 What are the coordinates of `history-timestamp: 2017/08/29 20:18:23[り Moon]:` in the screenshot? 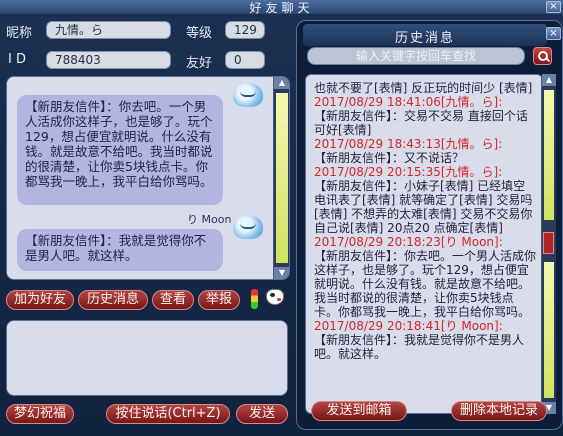 It's located at (408, 242).